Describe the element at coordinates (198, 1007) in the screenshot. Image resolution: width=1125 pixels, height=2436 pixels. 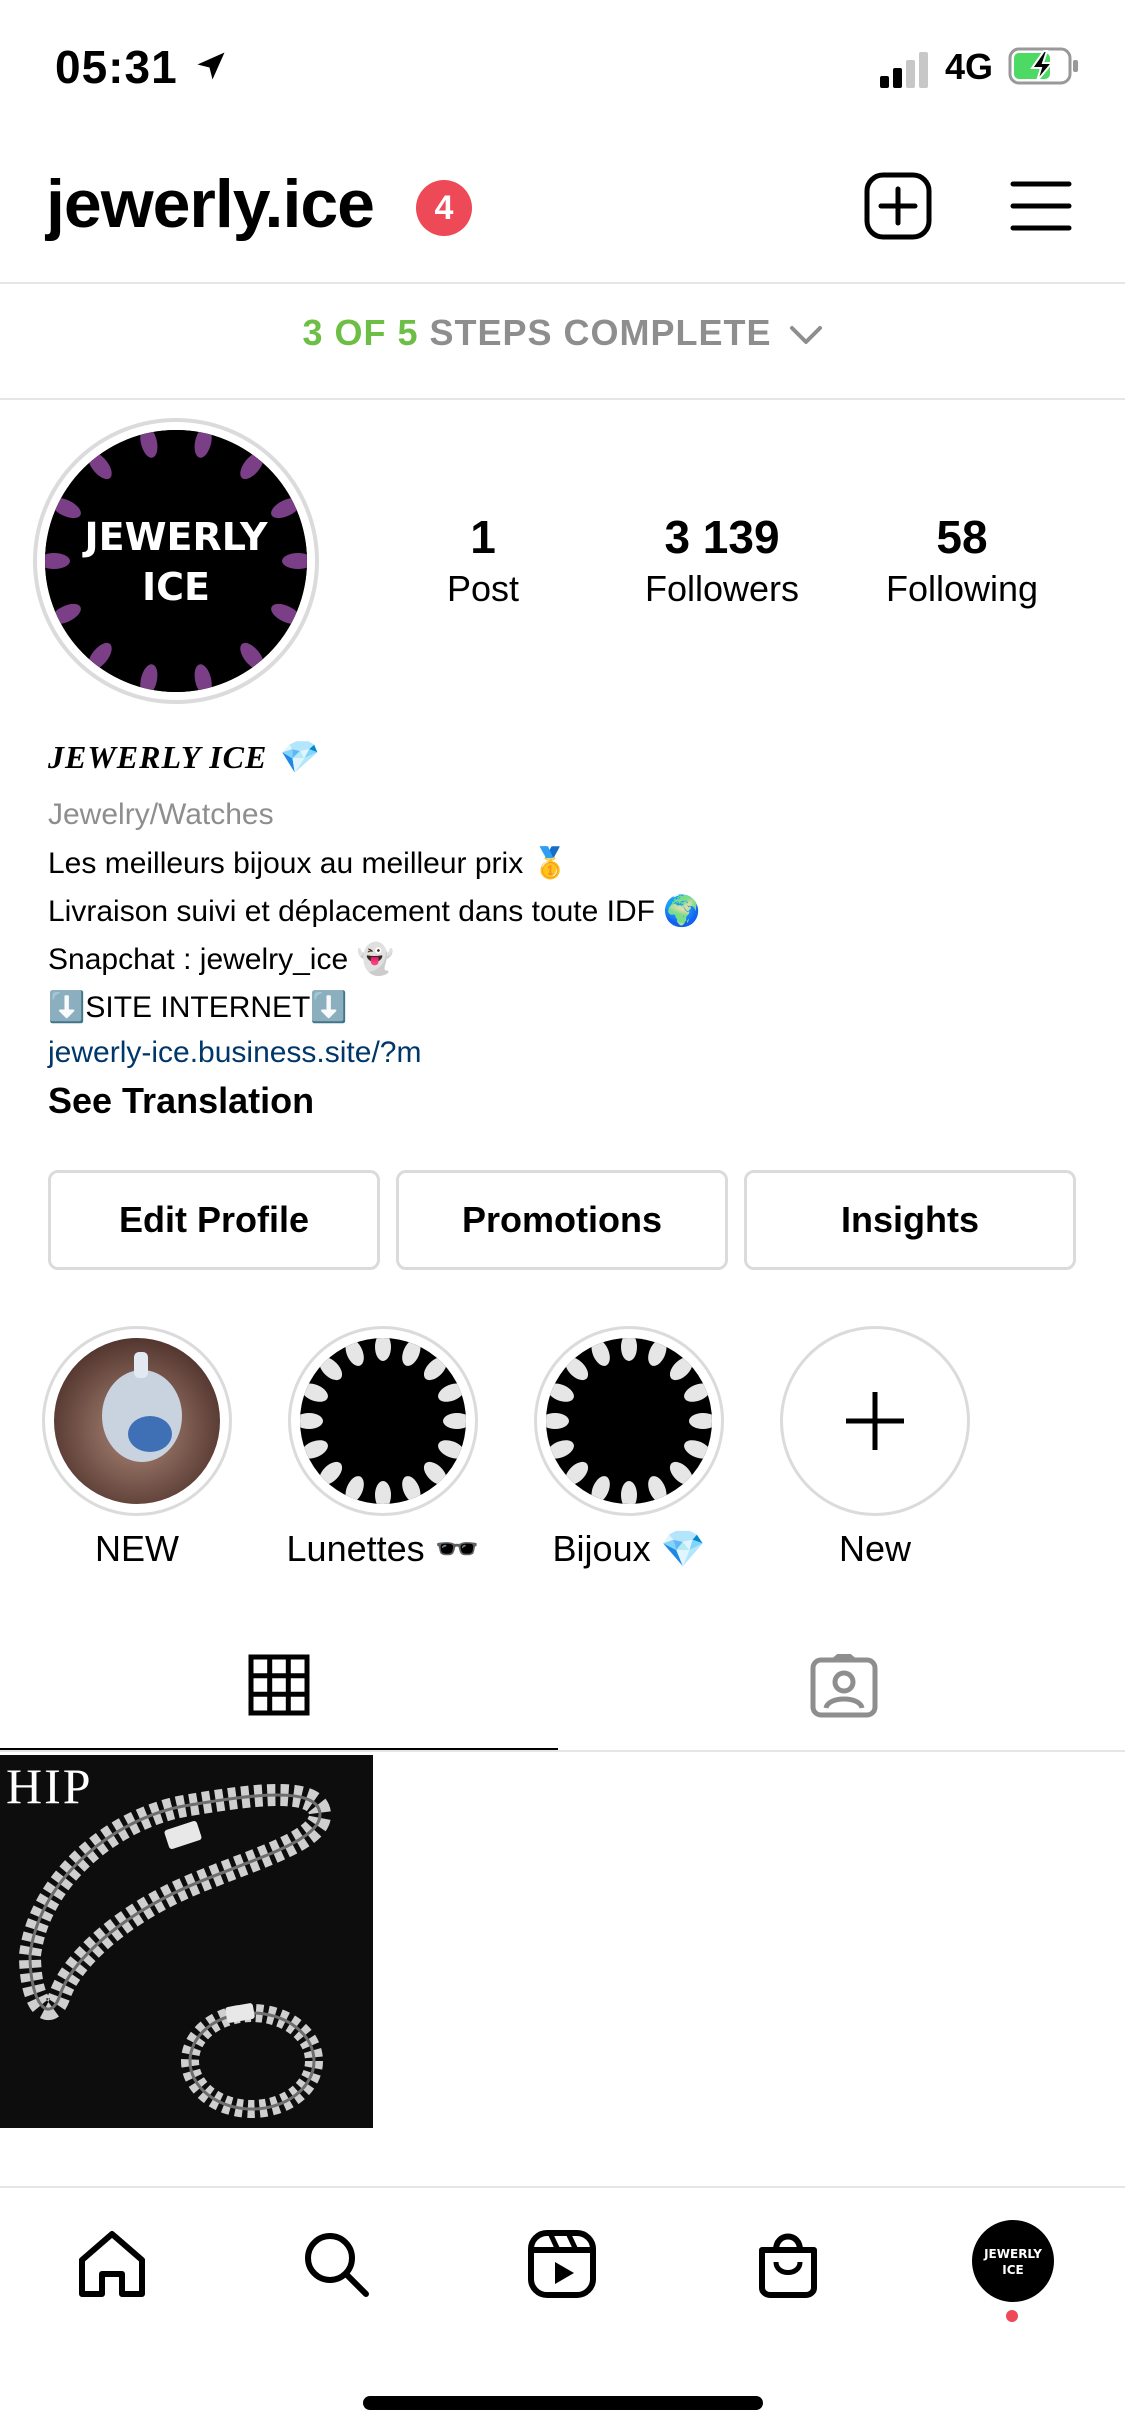
I see `bio-line: ⬇️SITE INTERNET⬇️` at that location.